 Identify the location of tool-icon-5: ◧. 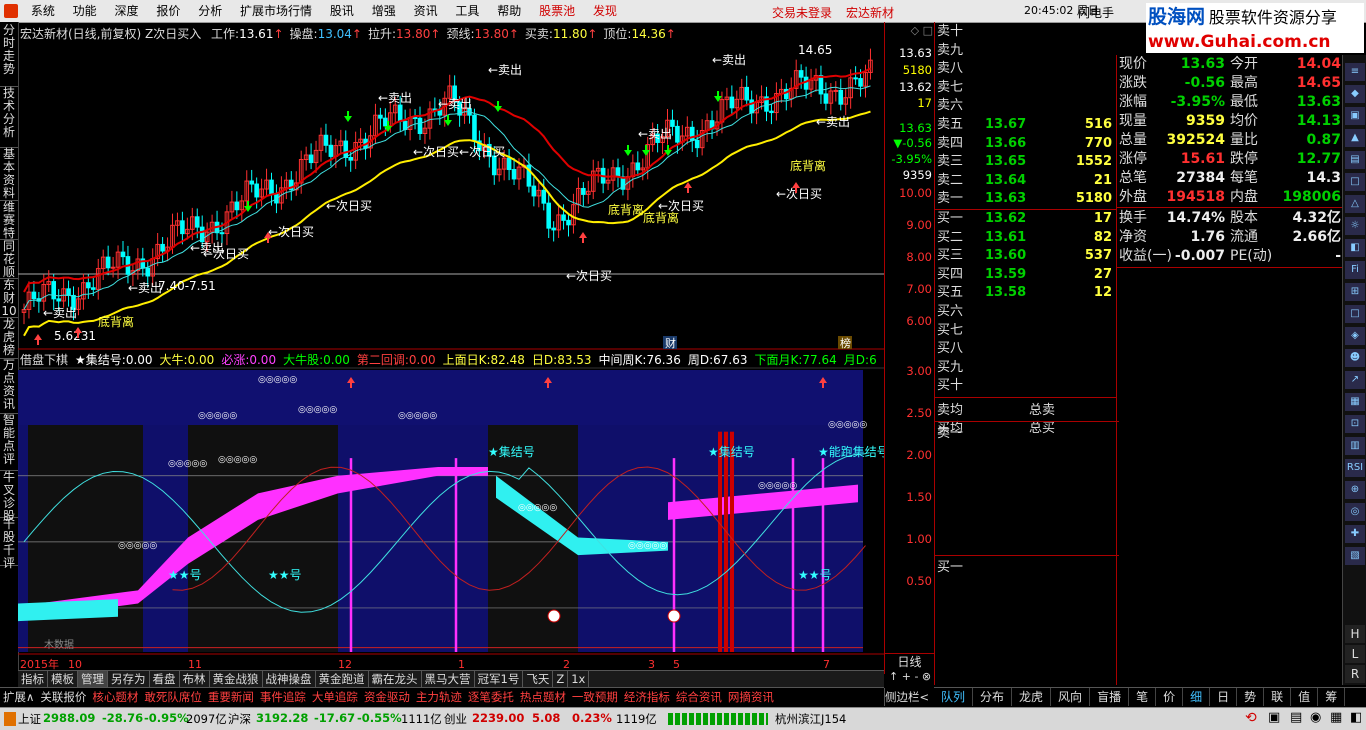
(1356, 717).